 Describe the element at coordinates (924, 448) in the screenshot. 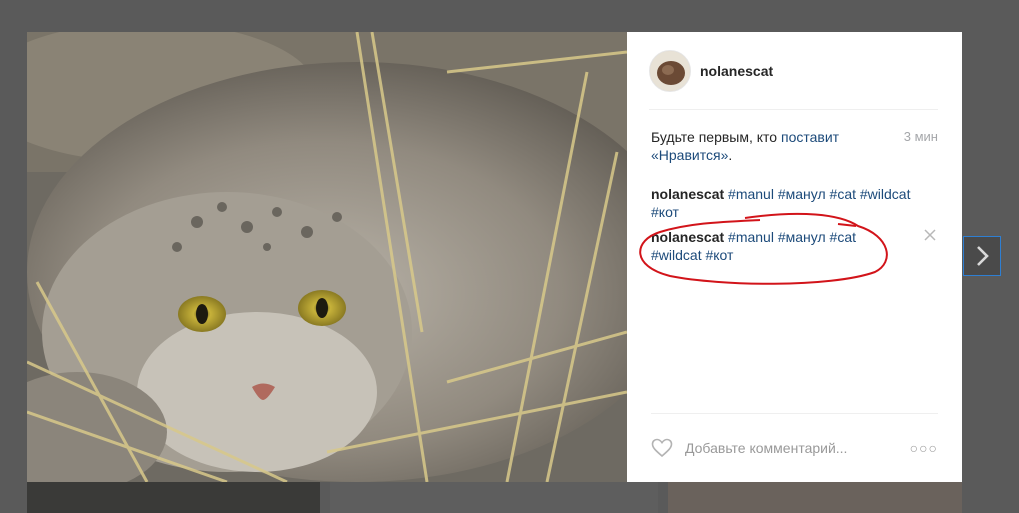

I see `more-options-button: ○○○` at that location.